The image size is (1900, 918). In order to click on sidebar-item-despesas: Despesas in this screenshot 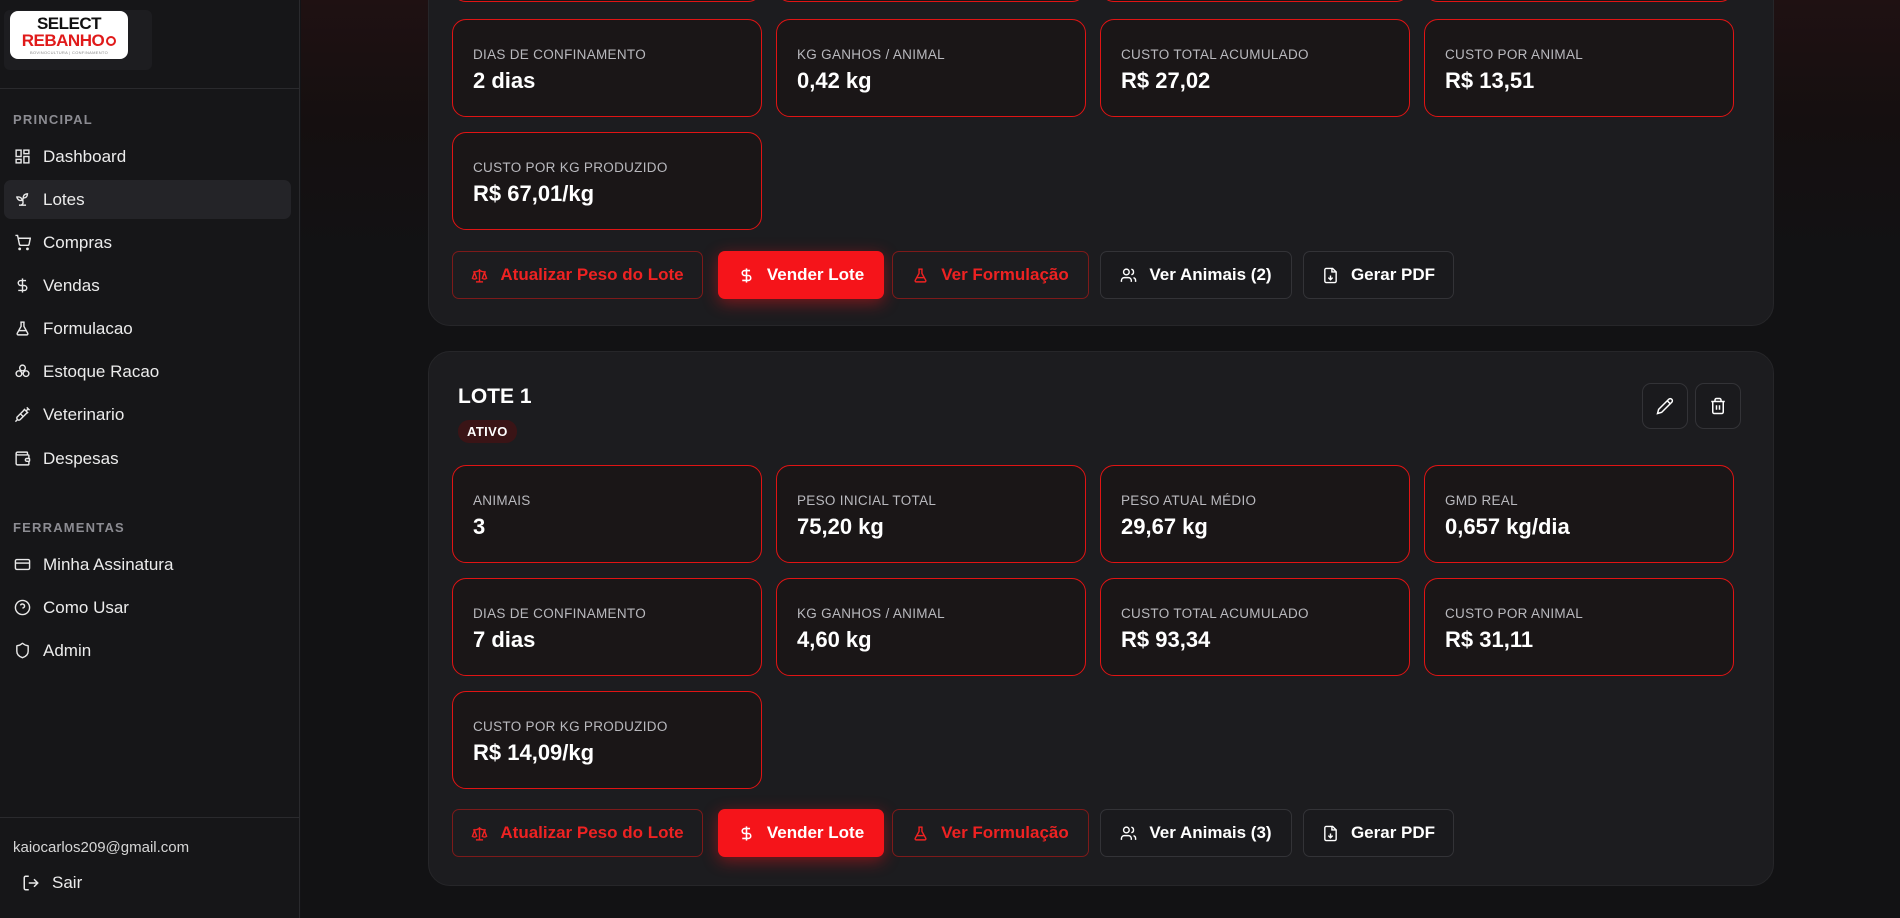, I will do `click(147, 458)`.